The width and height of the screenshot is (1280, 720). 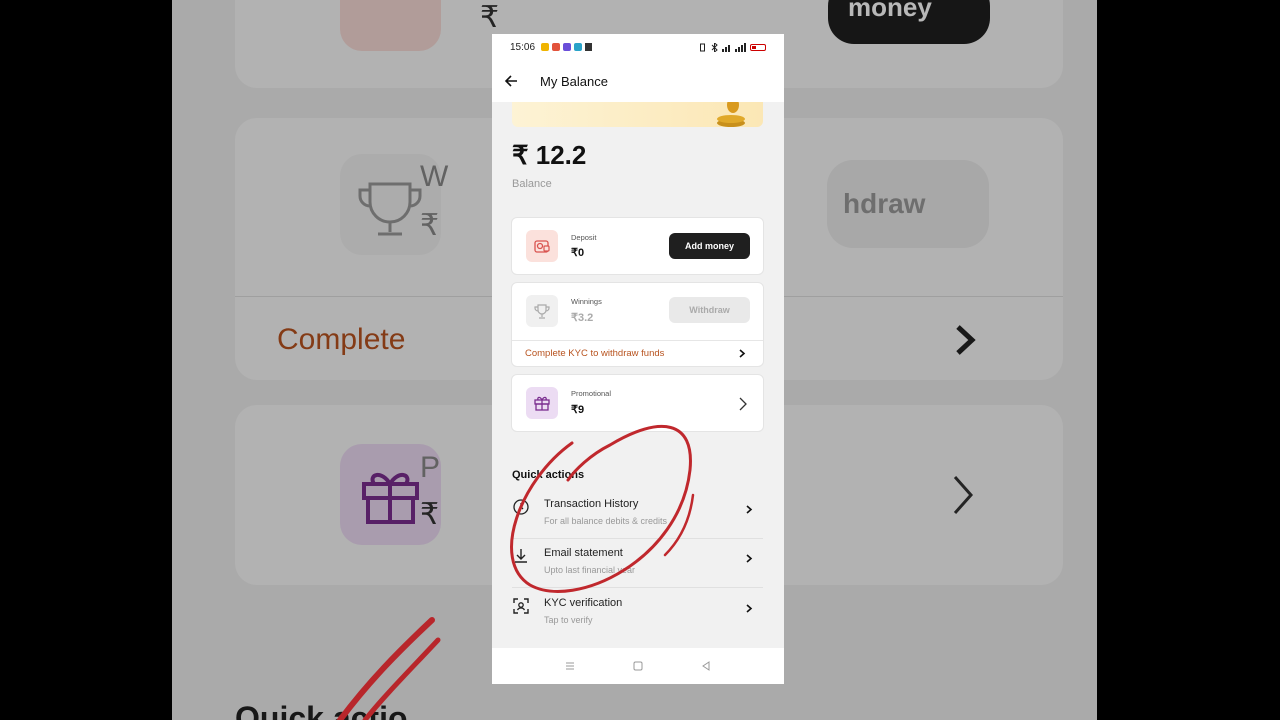 What do you see at coordinates (709, 310) in the screenshot?
I see `withdraw-button: Withdraw` at bounding box center [709, 310].